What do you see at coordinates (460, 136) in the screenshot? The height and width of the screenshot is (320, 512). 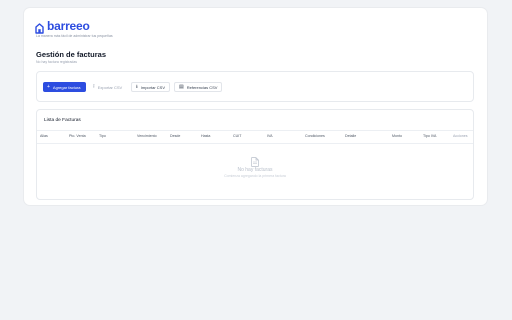 I see `column-header: Acciones` at bounding box center [460, 136].